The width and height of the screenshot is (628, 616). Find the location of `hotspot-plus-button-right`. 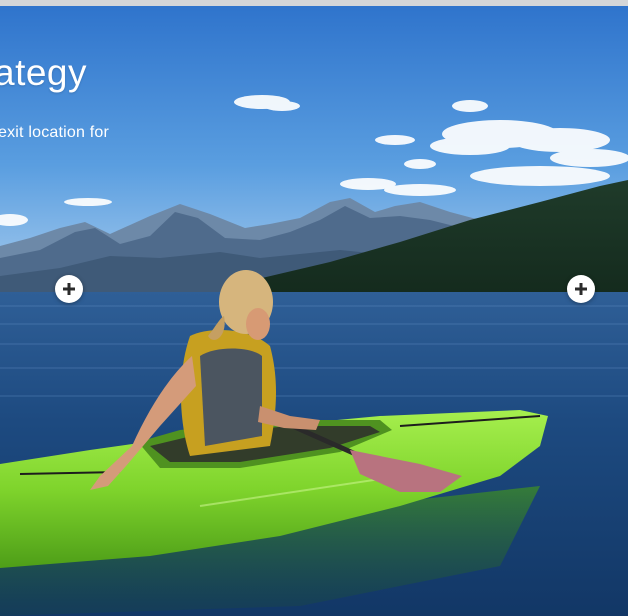

hotspot-plus-button-right is located at coordinates (581, 289).